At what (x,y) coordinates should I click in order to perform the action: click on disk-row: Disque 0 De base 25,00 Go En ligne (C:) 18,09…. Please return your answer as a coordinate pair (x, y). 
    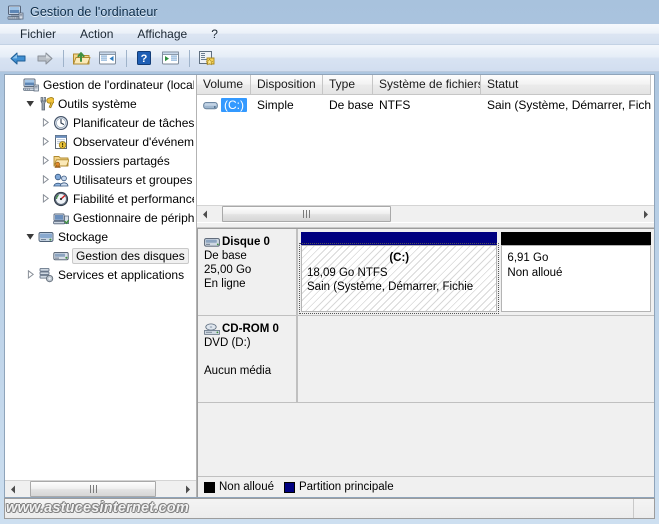
    Looking at the image, I should click on (426, 272).